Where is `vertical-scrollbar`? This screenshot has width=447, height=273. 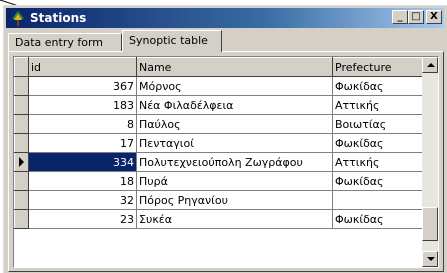
vertical-scrollbar is located at coordinates (430, 162).